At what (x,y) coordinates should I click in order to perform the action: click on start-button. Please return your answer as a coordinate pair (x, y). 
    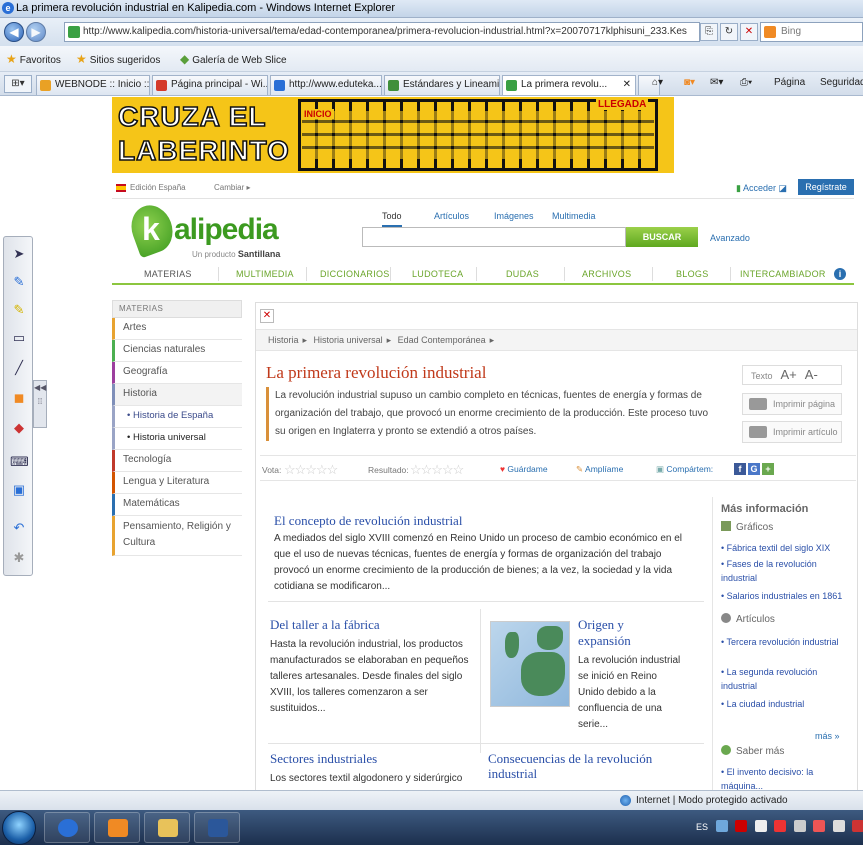
    Looking at the image, I should click on (19, 828).